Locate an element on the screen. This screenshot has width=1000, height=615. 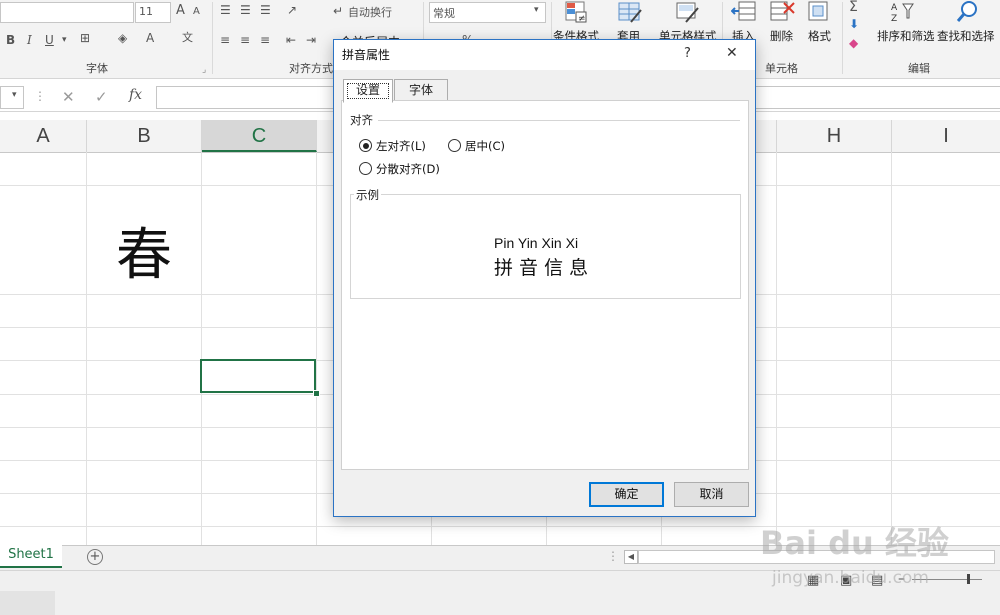
active-cell is located at coordinates (258, 376).